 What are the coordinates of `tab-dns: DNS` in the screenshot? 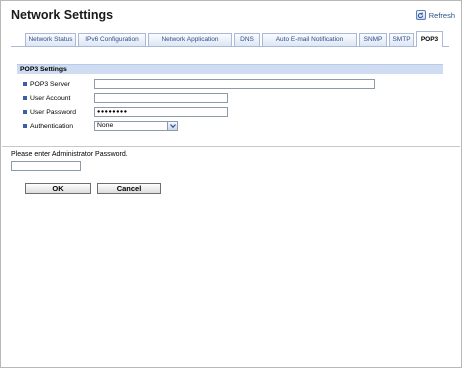 It's located at (247, 39).